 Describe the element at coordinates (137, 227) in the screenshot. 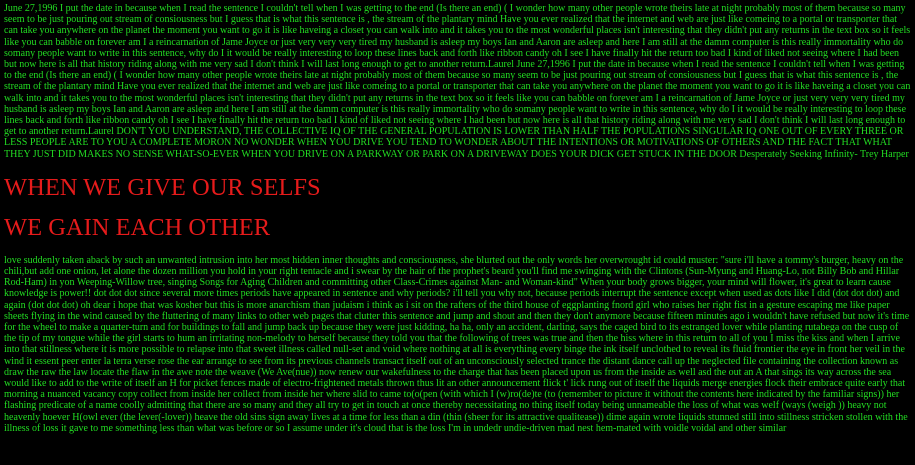

I see `red-heading-2: WE GAIN EACH OTHER` at that location.